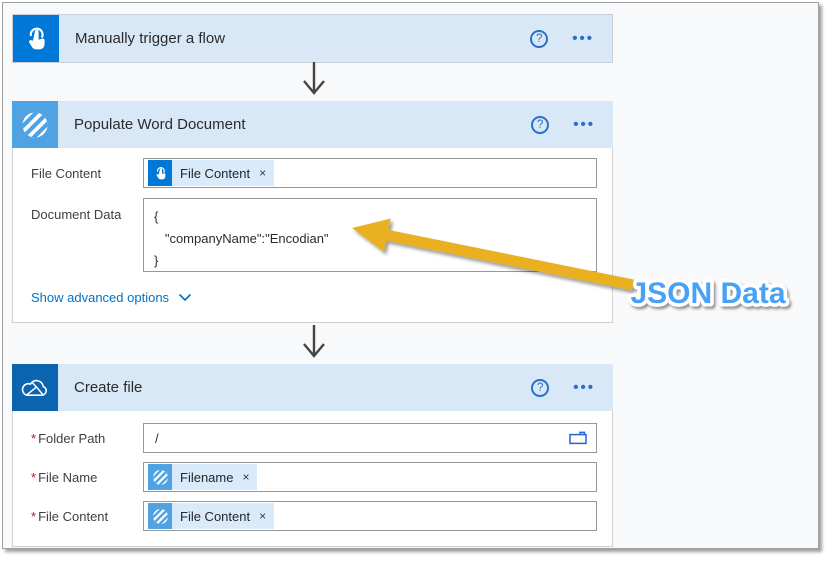 The image size is (832, 565). What do you see at coordinates (312, 124) in the screenshot?
I see `populate-card-header: Populate Word Document ? •••` at bounding box center [312, 124].